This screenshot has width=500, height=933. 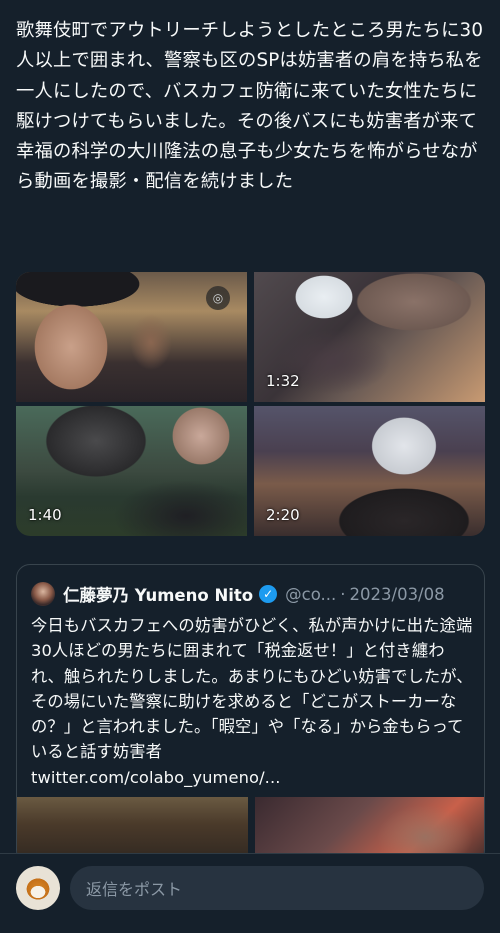 What do you see at coordinates (218, 298) in the screenshot?
I see `gif-icon: ◎` at bounding box center [218, 298].